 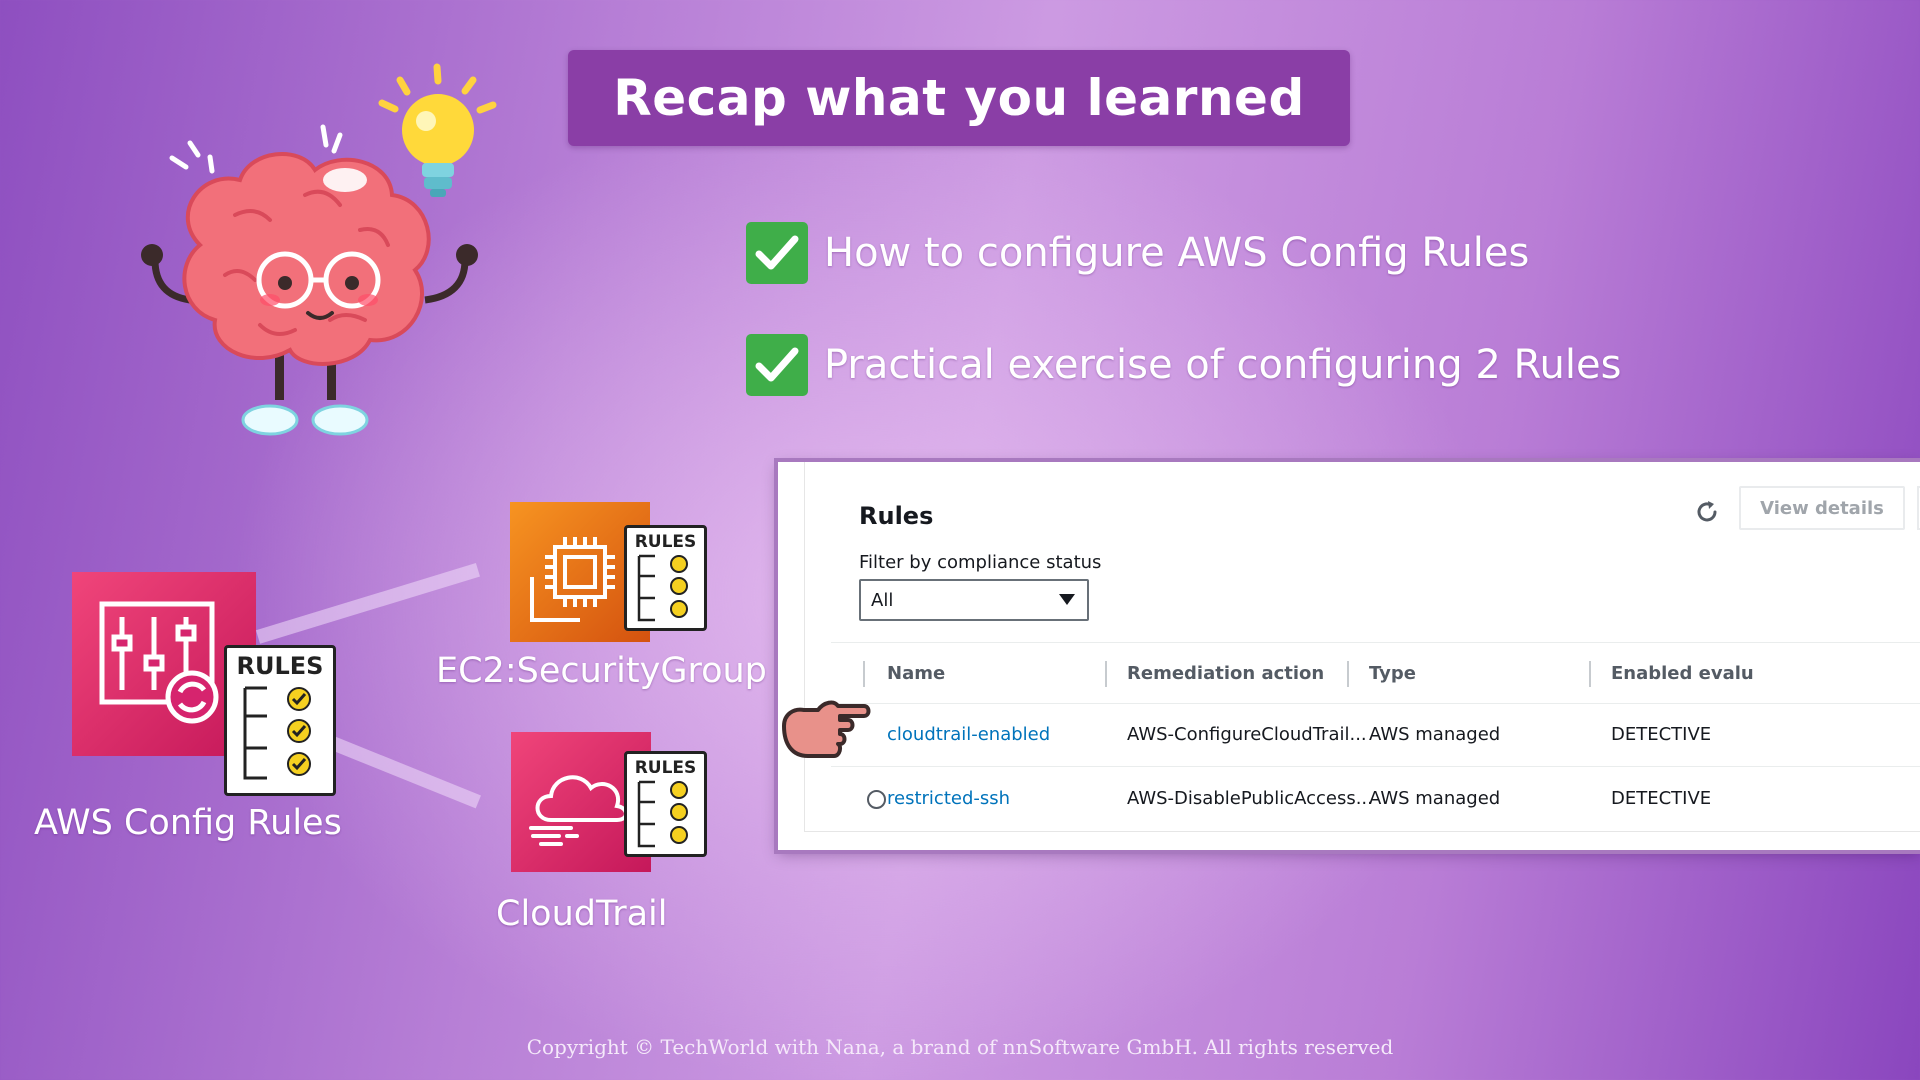 What do you see at coordinates (1682, 673) in the screenshot?
I see `column-header-evaluation: Enabled evalu` at bounding box center [1682, 673].